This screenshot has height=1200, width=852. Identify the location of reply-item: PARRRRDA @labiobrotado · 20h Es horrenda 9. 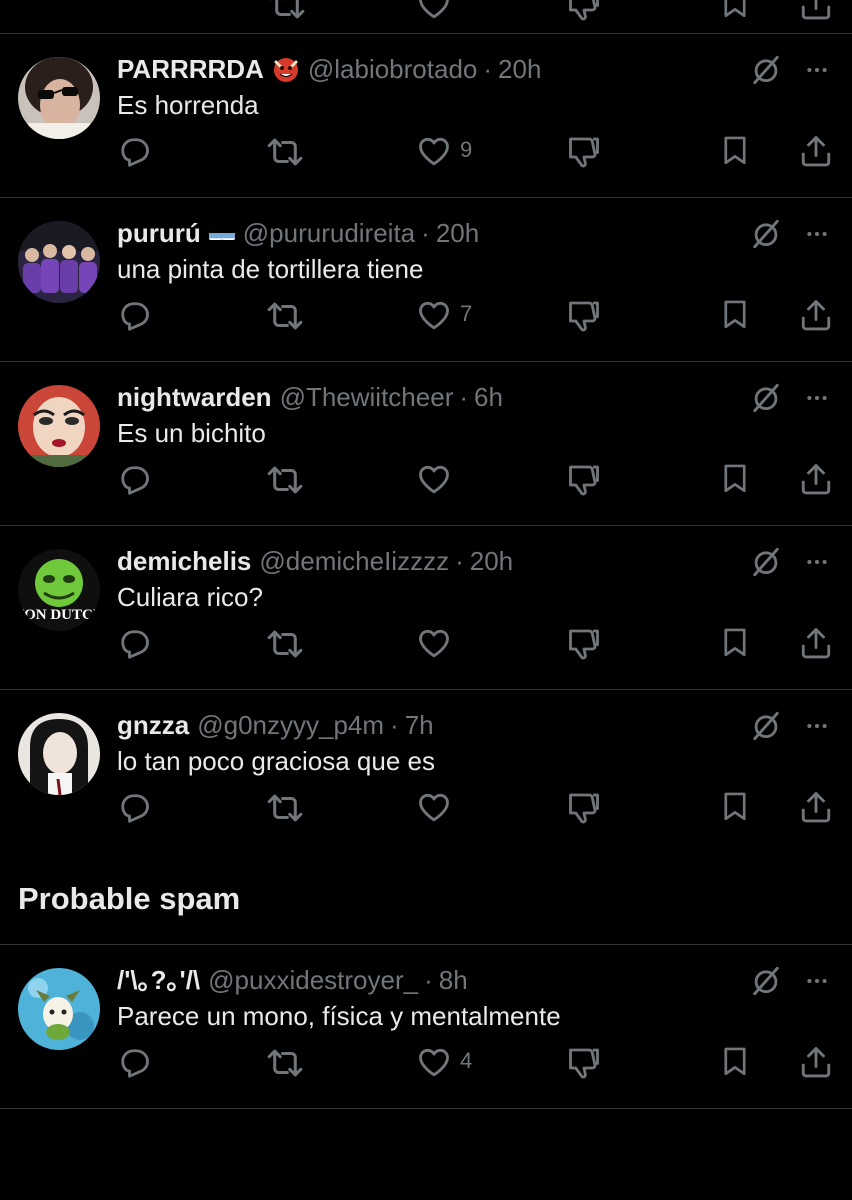
(426, 115).